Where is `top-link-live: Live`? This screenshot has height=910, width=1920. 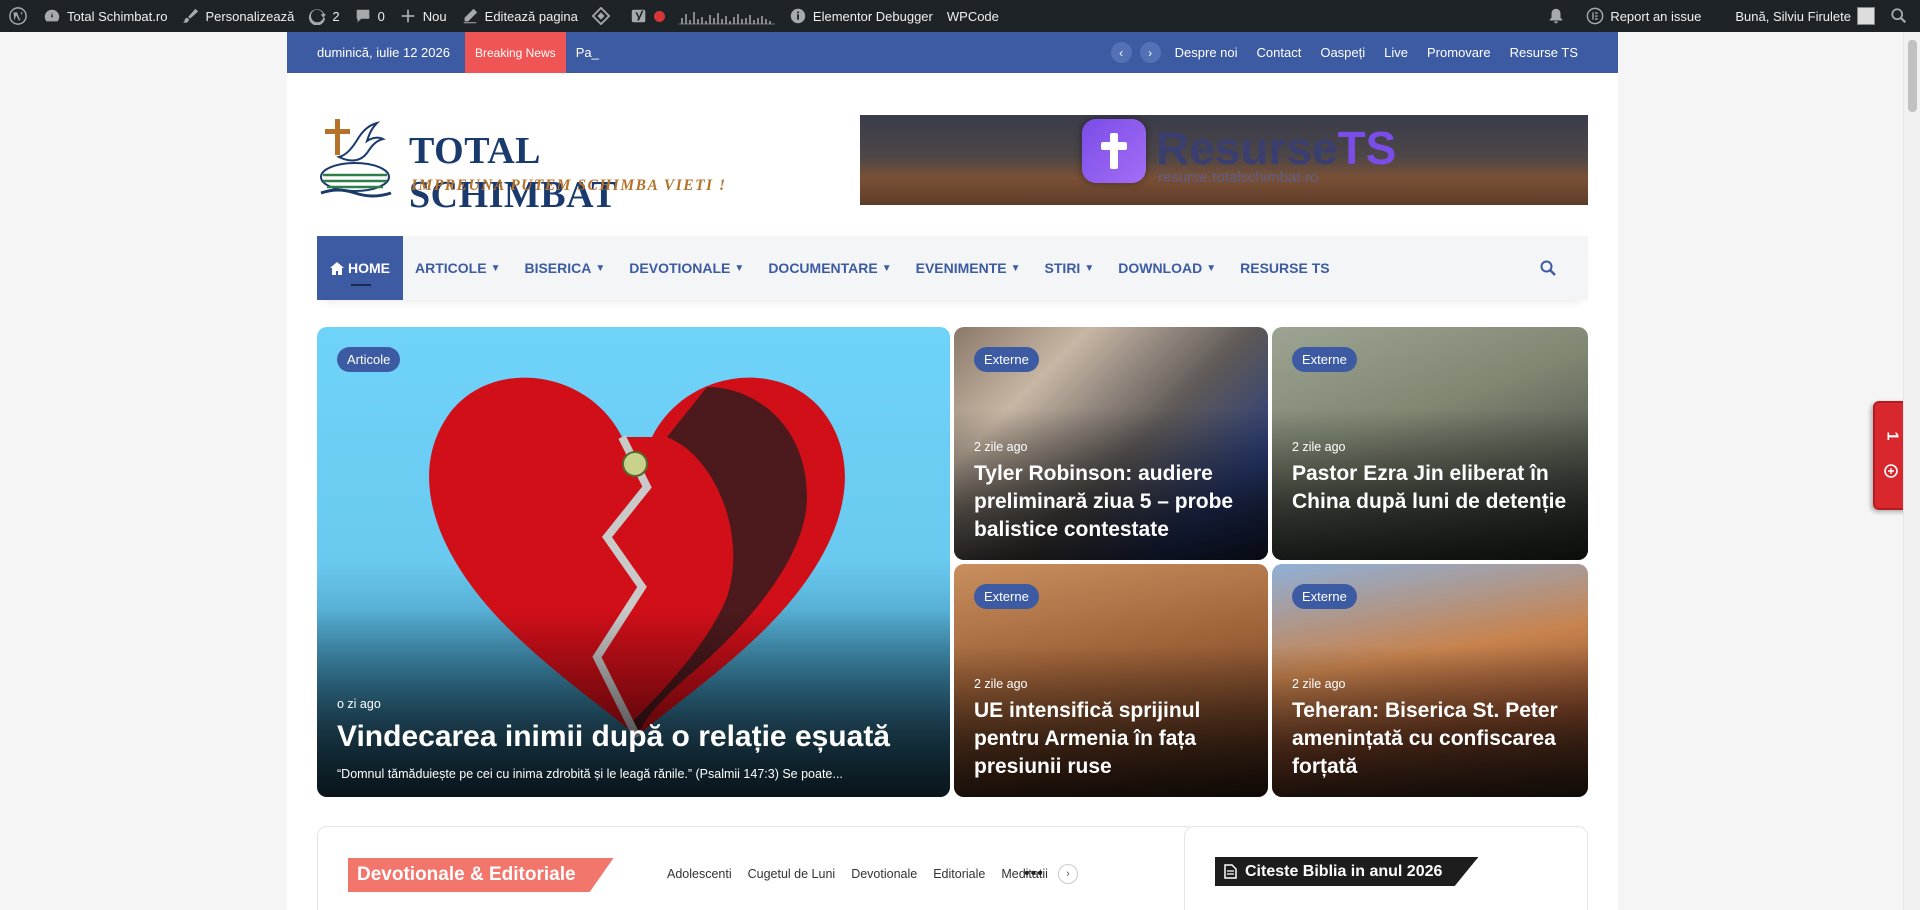 top-link-live: Live is located at coordinates (1396, 52).